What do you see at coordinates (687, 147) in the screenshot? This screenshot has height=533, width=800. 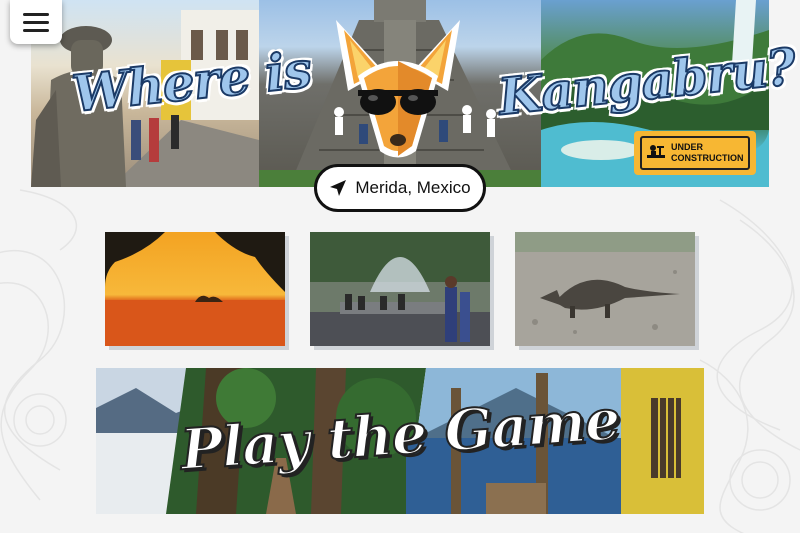 I see `badge-line-1: Under` at bounding box center [687, 147].